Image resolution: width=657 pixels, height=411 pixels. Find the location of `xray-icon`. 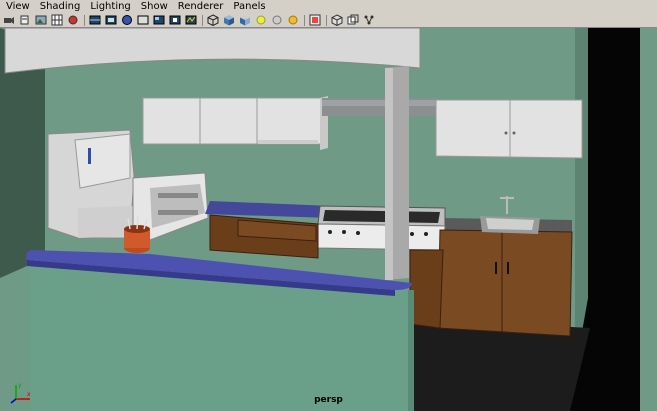

xray-icon is located at coordinates (175, 20).